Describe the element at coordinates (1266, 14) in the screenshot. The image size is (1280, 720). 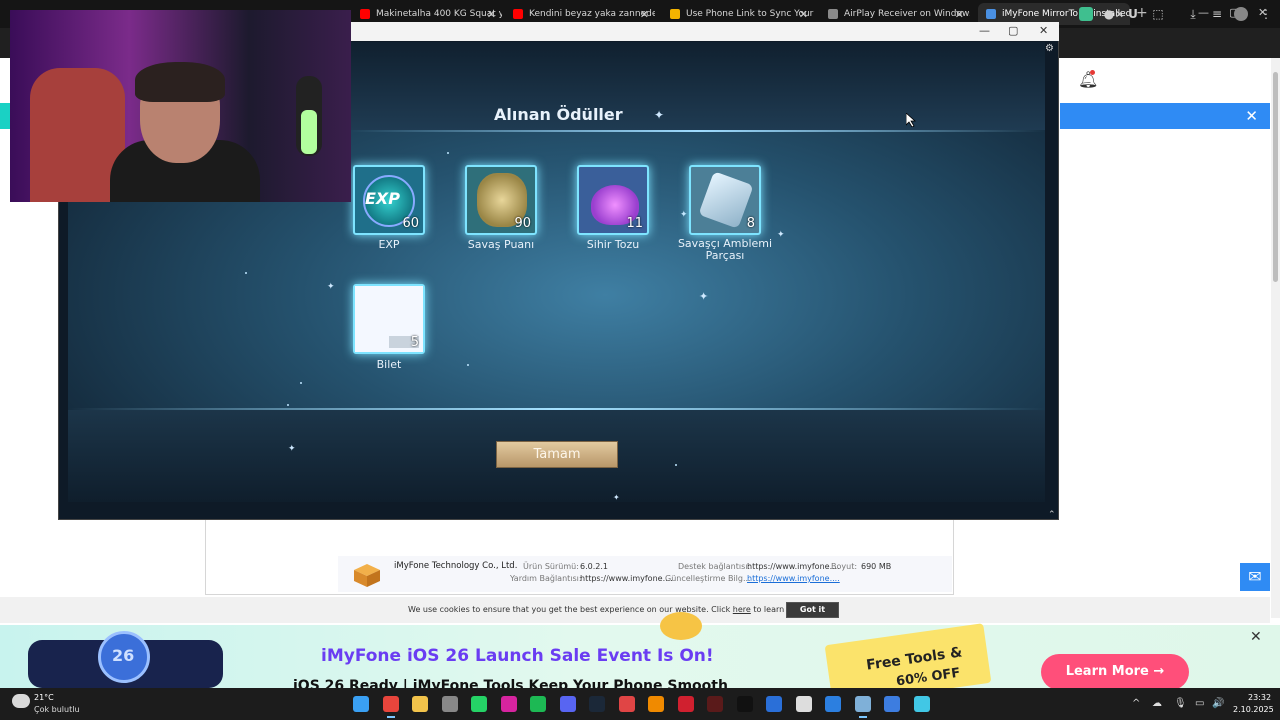
I see `browser-menu-icon: ⋮` at that location.